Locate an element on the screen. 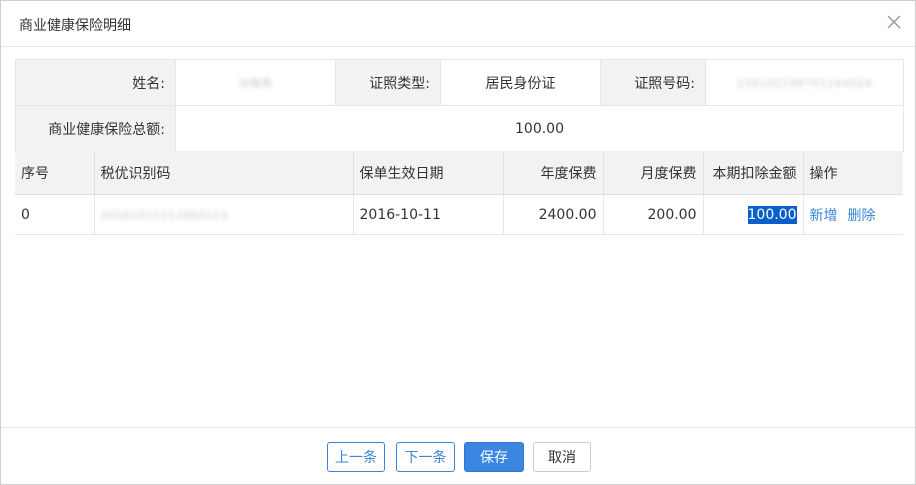 The width and height of the screenshot is (916, 485). delete-row-link: 删除 is located at coordinates (862, 216).